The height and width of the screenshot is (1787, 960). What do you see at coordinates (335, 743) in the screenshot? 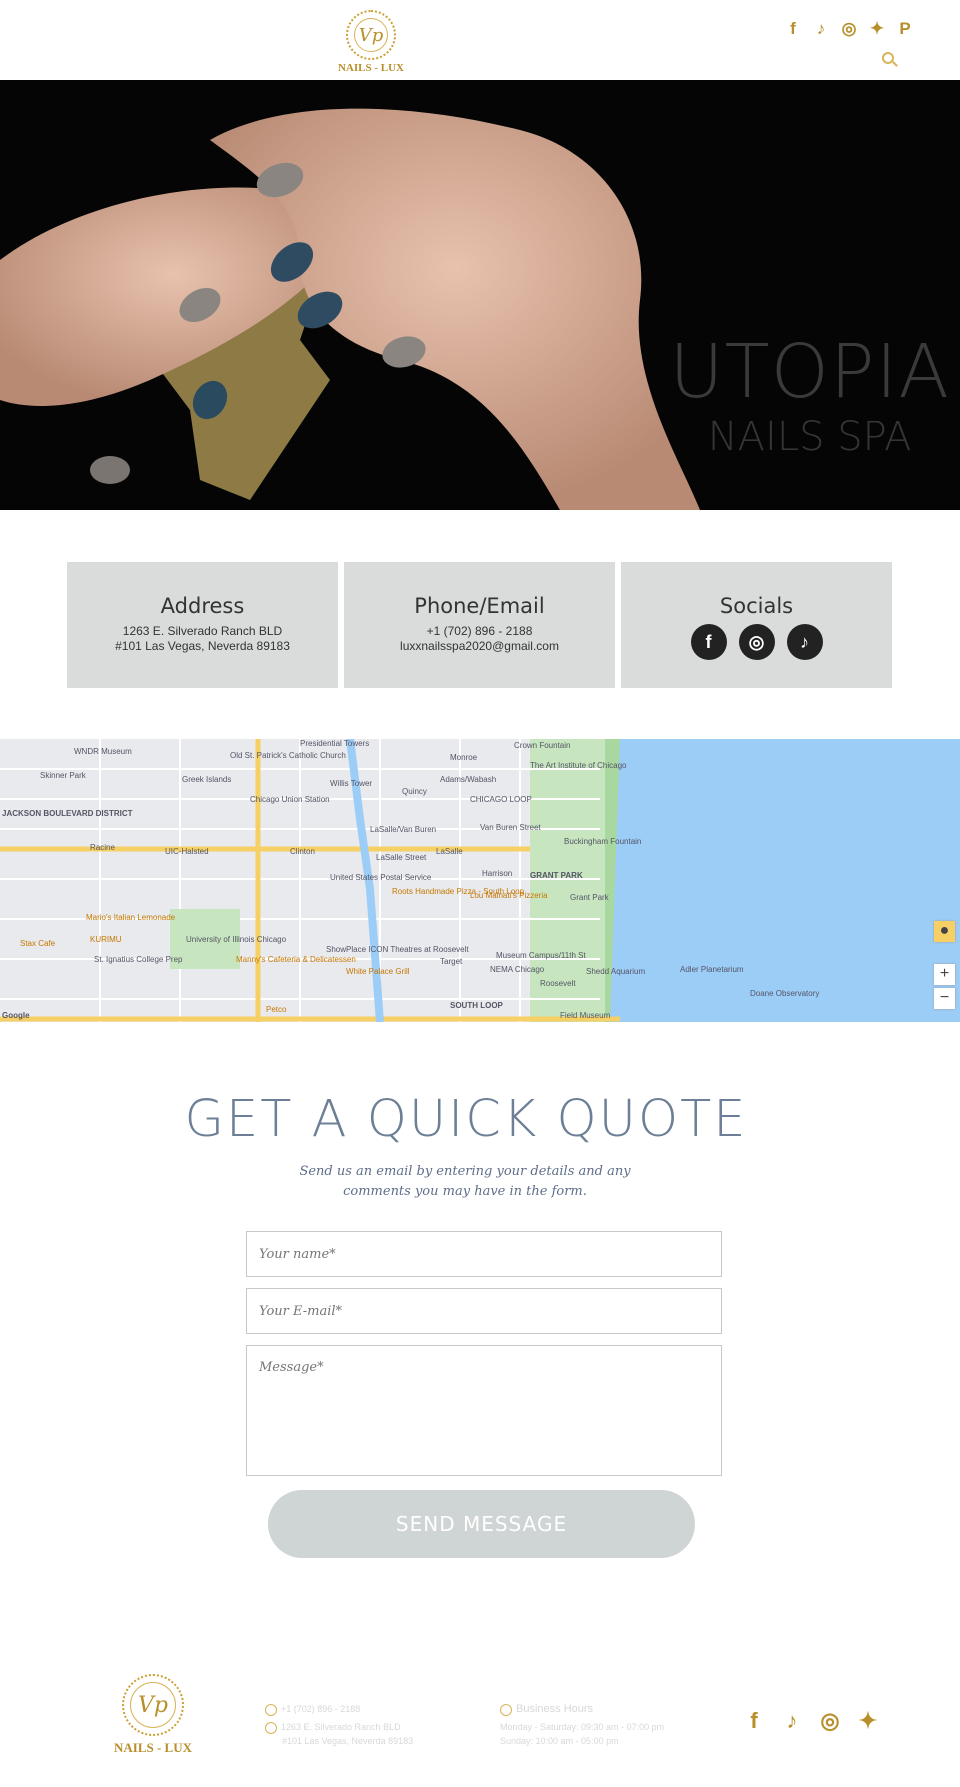
I see `map-label: Presidential Towers` at bounding box center [335, 743].